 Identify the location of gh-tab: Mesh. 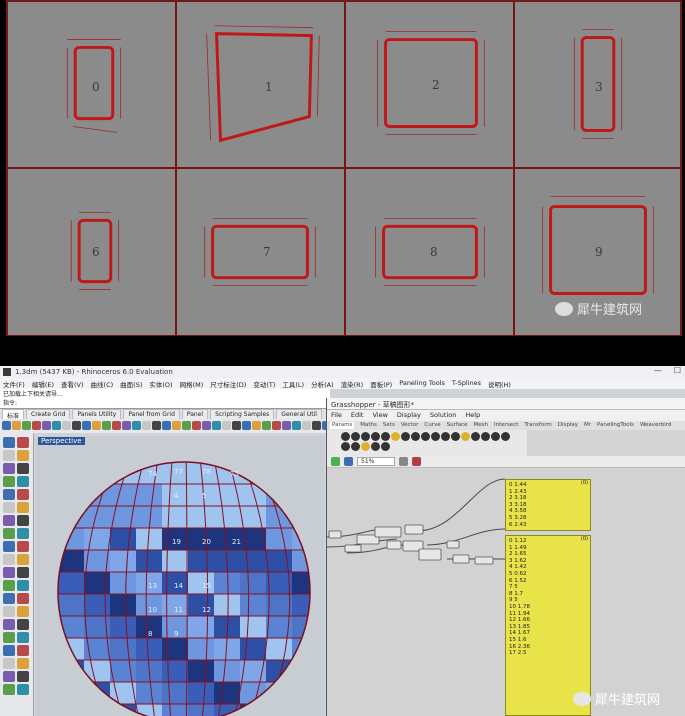
(481, 425).